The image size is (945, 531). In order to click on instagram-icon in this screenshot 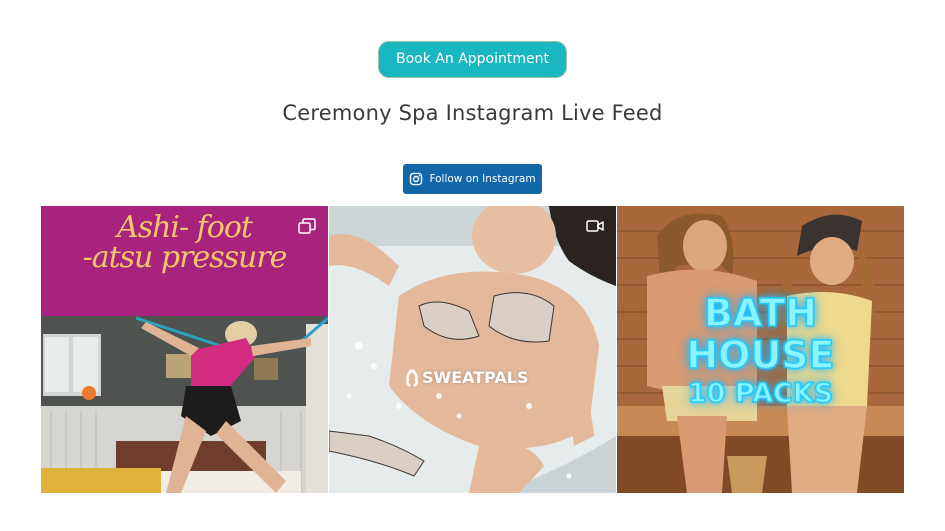, I will do `click(416, 179)`.